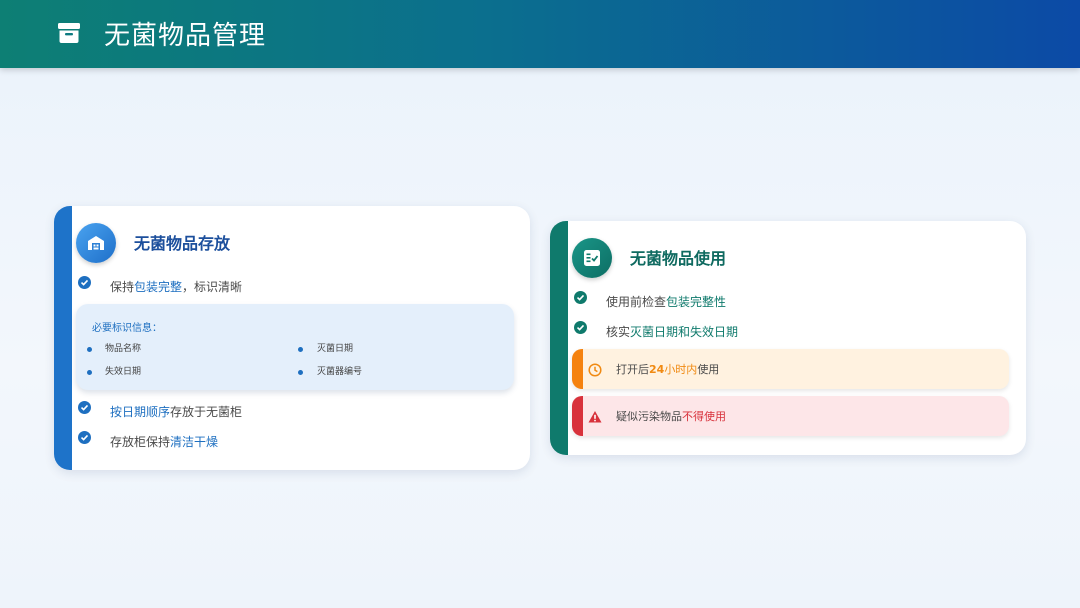 This screenshot has height=608, width=1080. I want to click on storage-card-title: 无菌物品存放, so click(182, 243).